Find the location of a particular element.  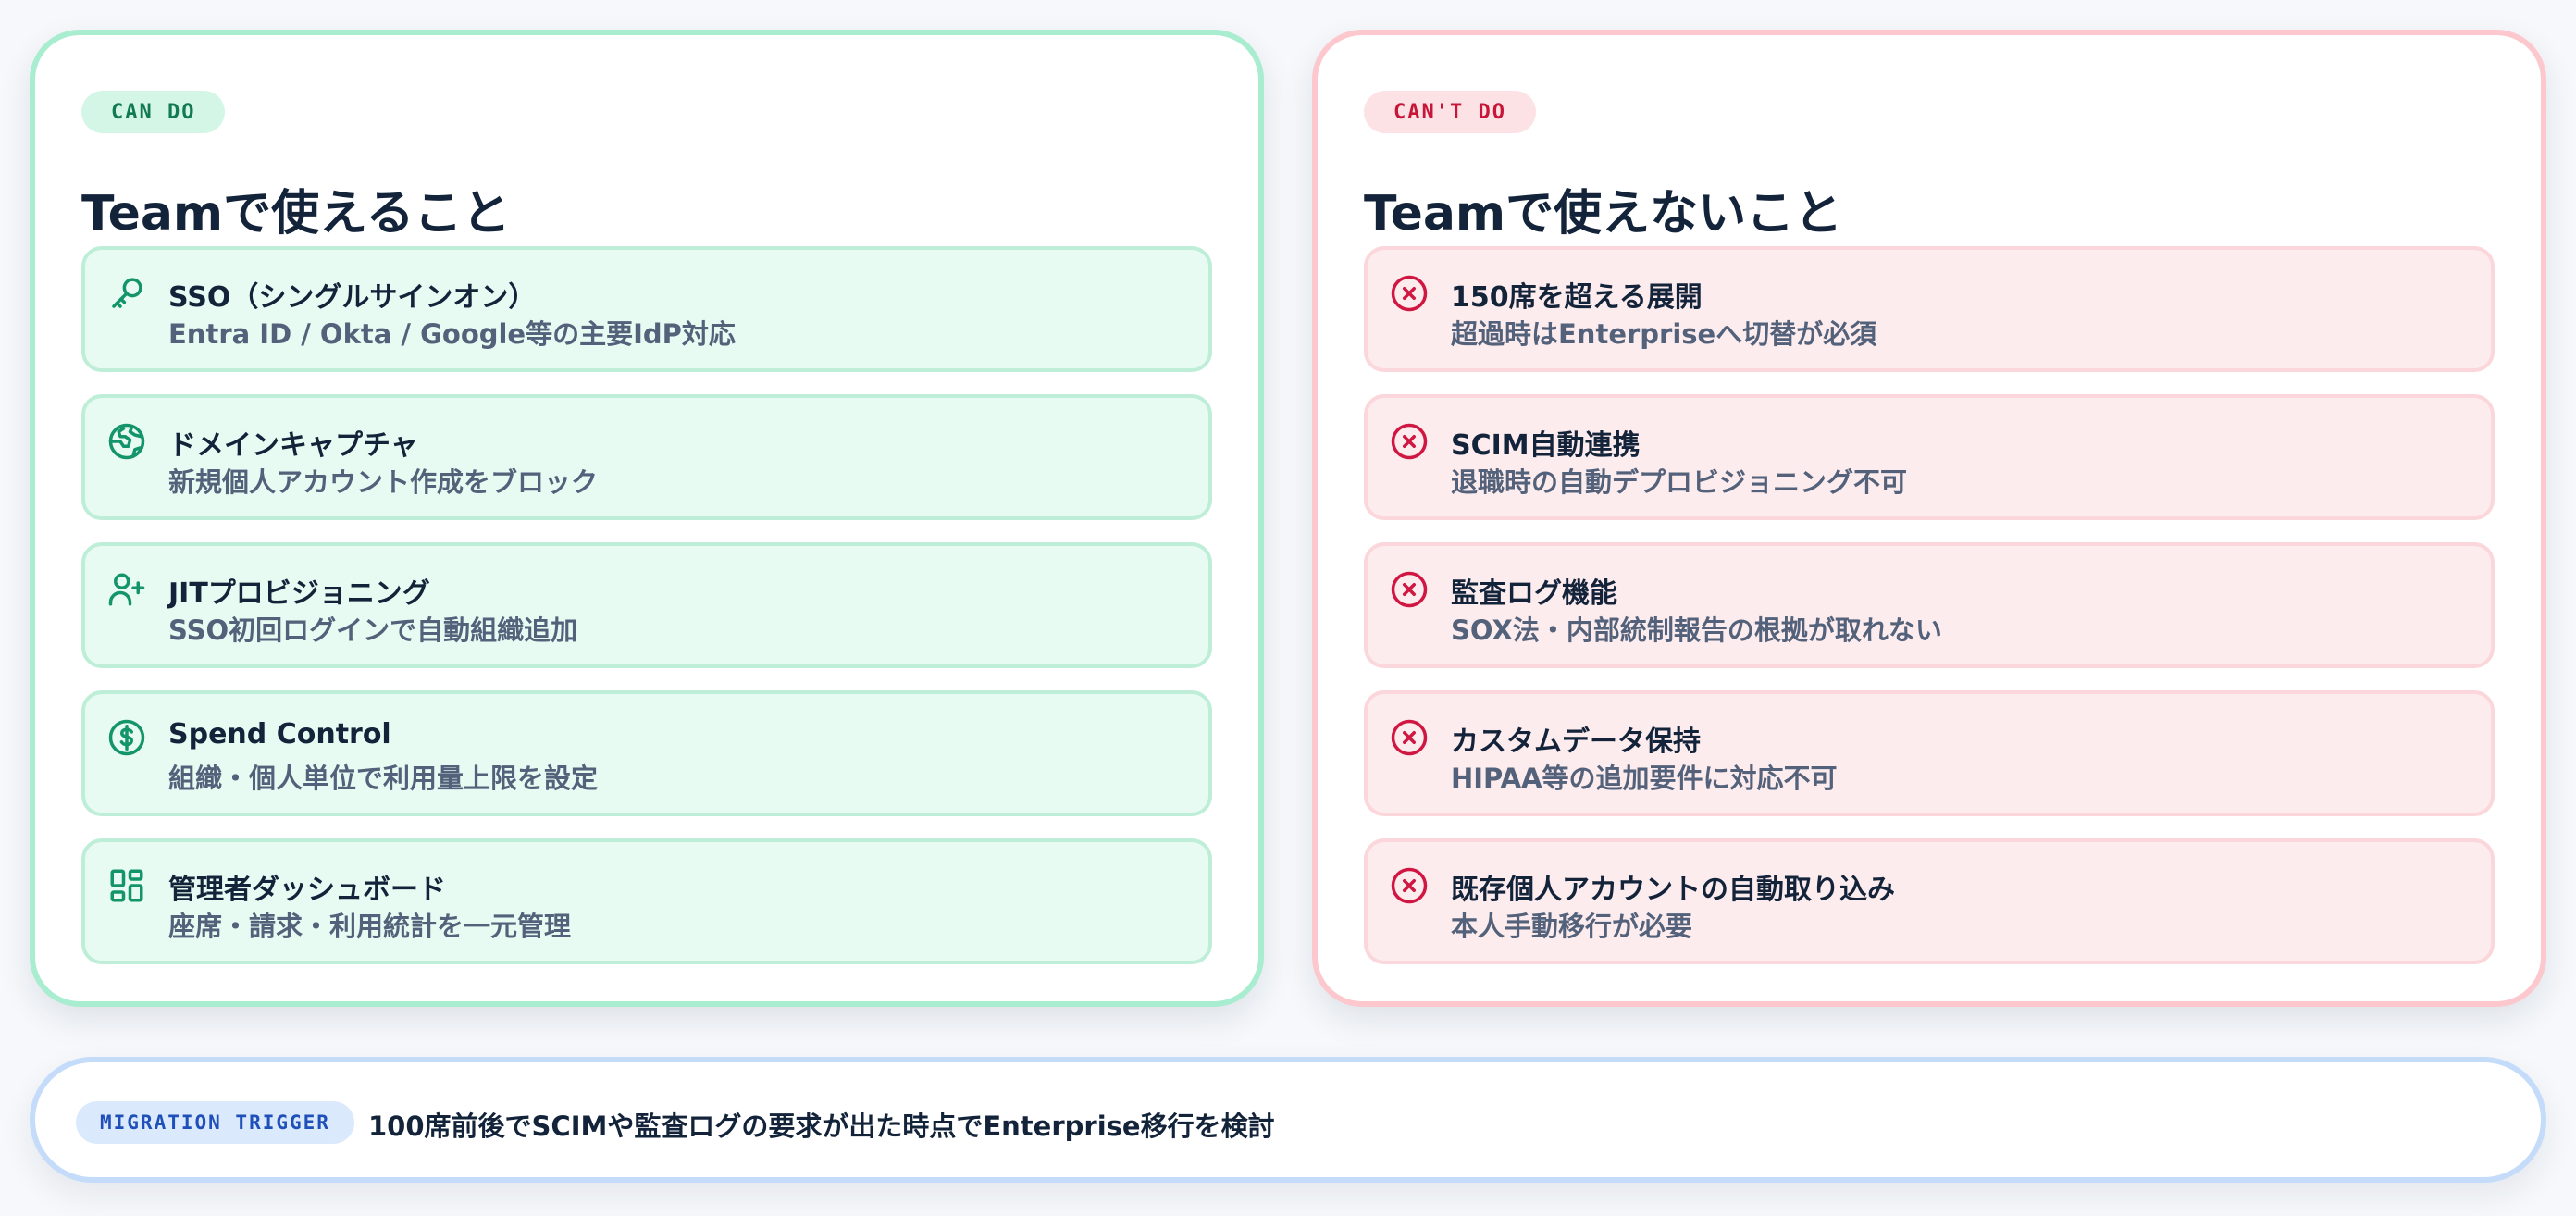

can-item-spend-control: Spend Control 組織・個人単位で利用量上限を設定 is located at coordinates (646, 753).